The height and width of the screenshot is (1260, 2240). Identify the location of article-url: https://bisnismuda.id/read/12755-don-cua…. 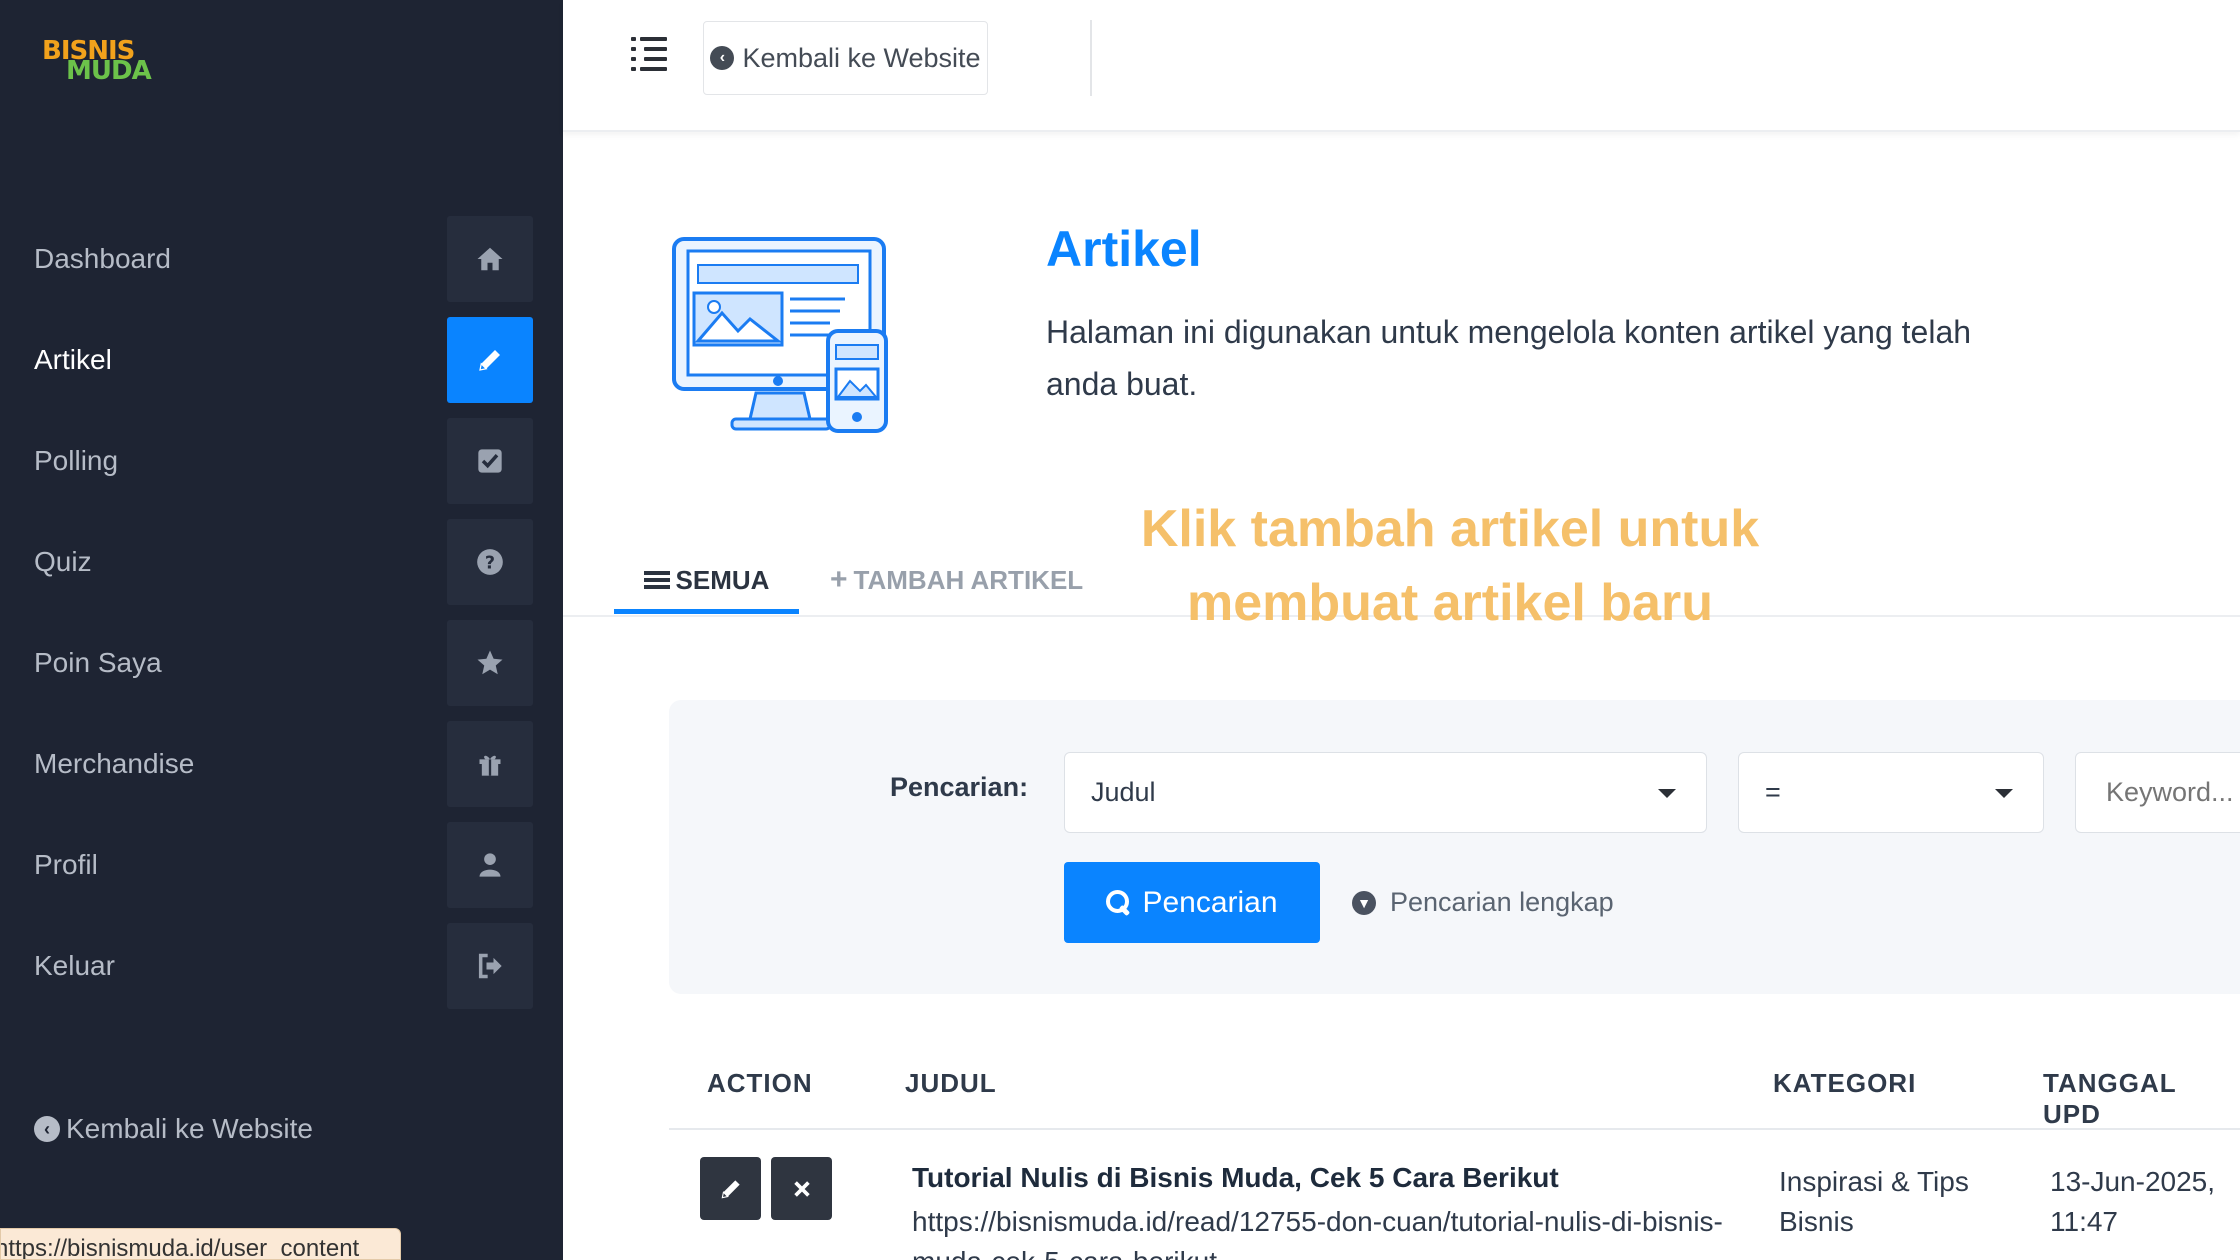
(1317, 1233).